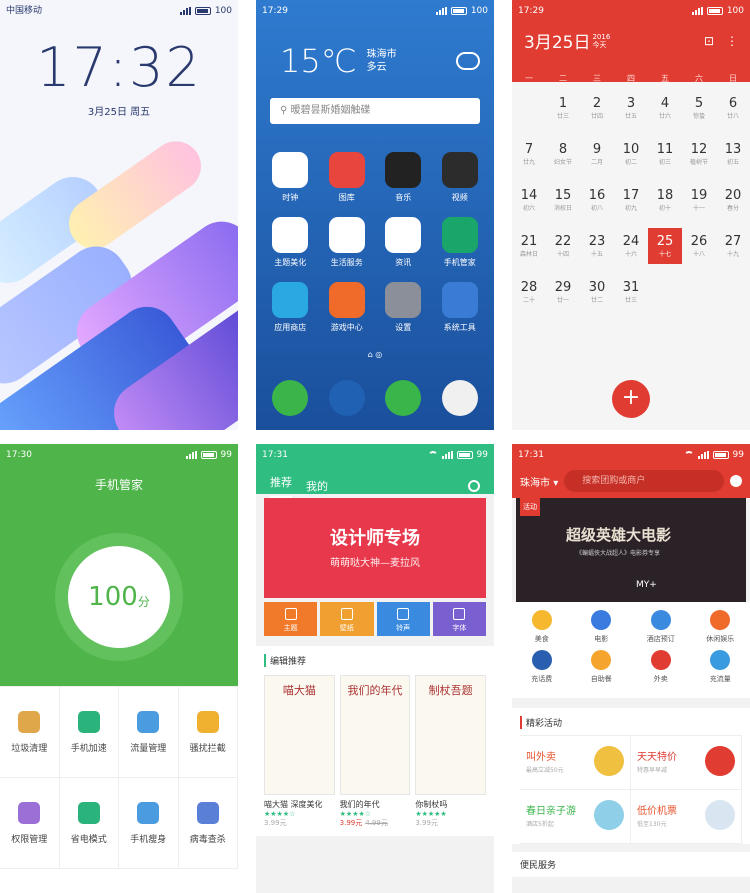 Image resolution: width=750 pixels, height=893 pixels. I want to click on camera-icon, so click(459, 398).